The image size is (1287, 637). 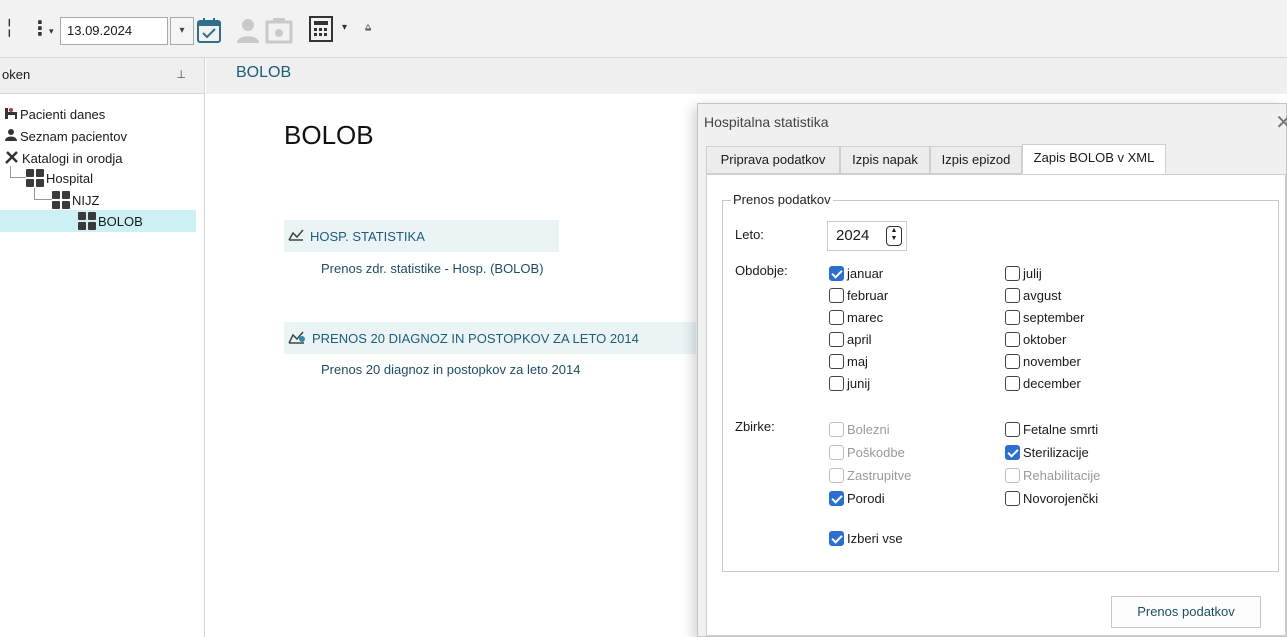 What do you see at coordinates (11, 136) in the screenshot?
I see `users-icon` at bounding box center [11, 136].